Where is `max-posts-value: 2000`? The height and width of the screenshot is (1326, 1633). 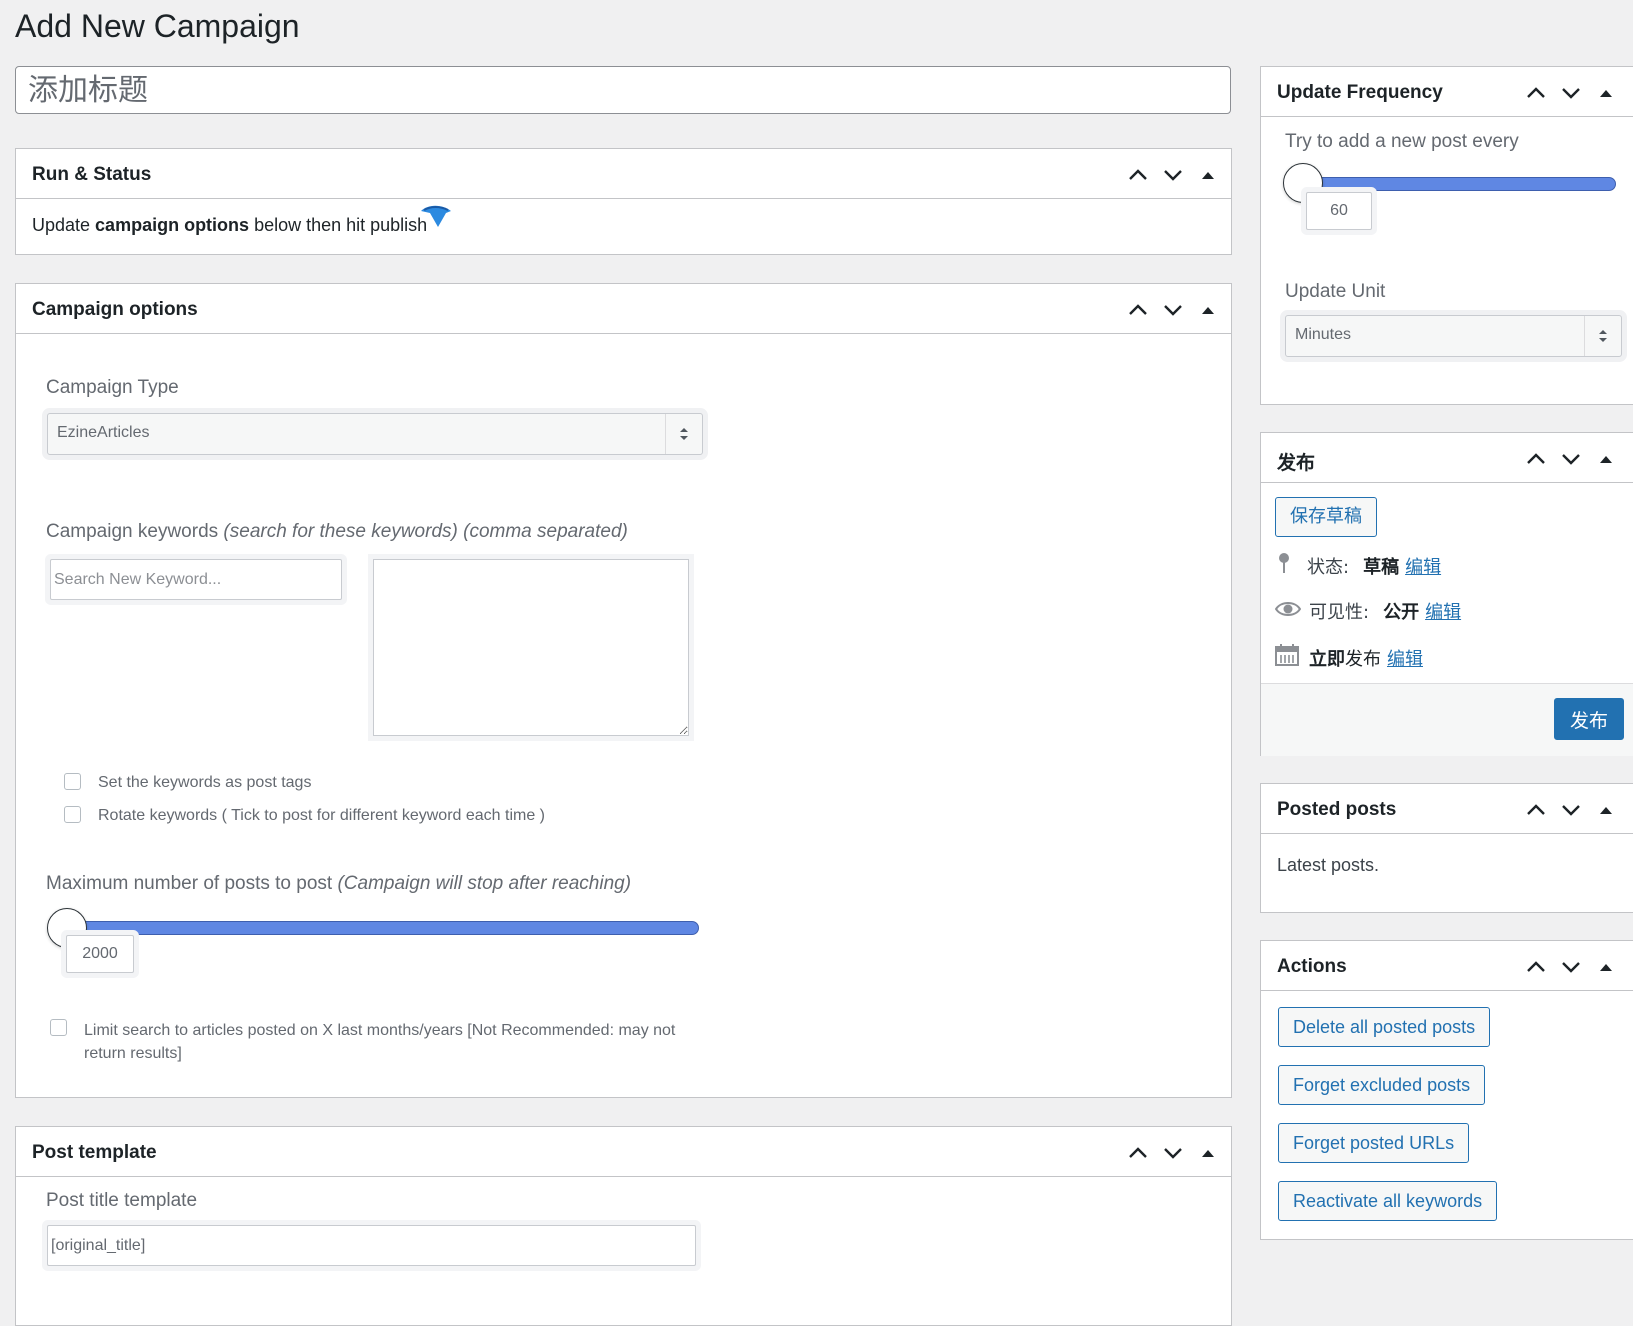
max-posts-value: 2000 is located at coordinates (100, 954).